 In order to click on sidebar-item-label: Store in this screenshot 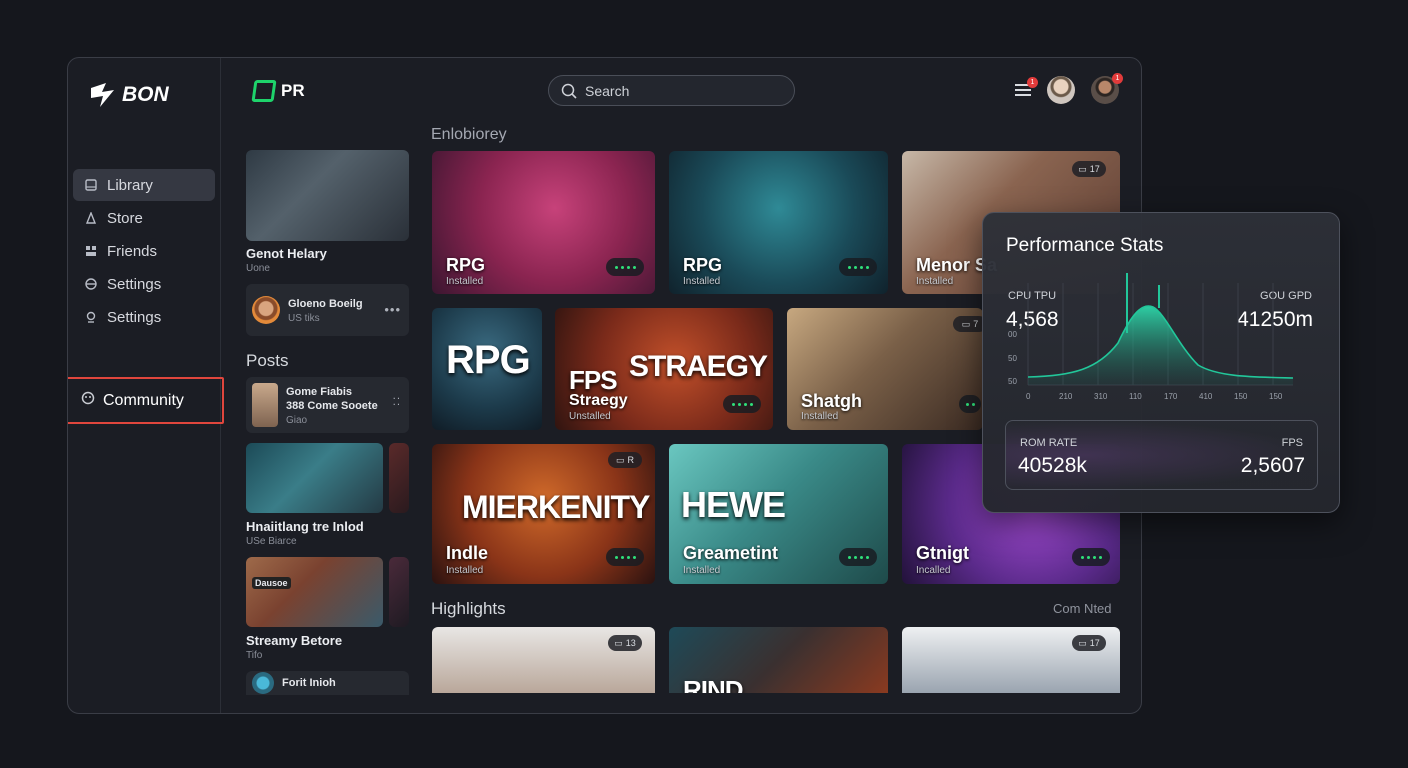, I will do `click(125, 218)`.